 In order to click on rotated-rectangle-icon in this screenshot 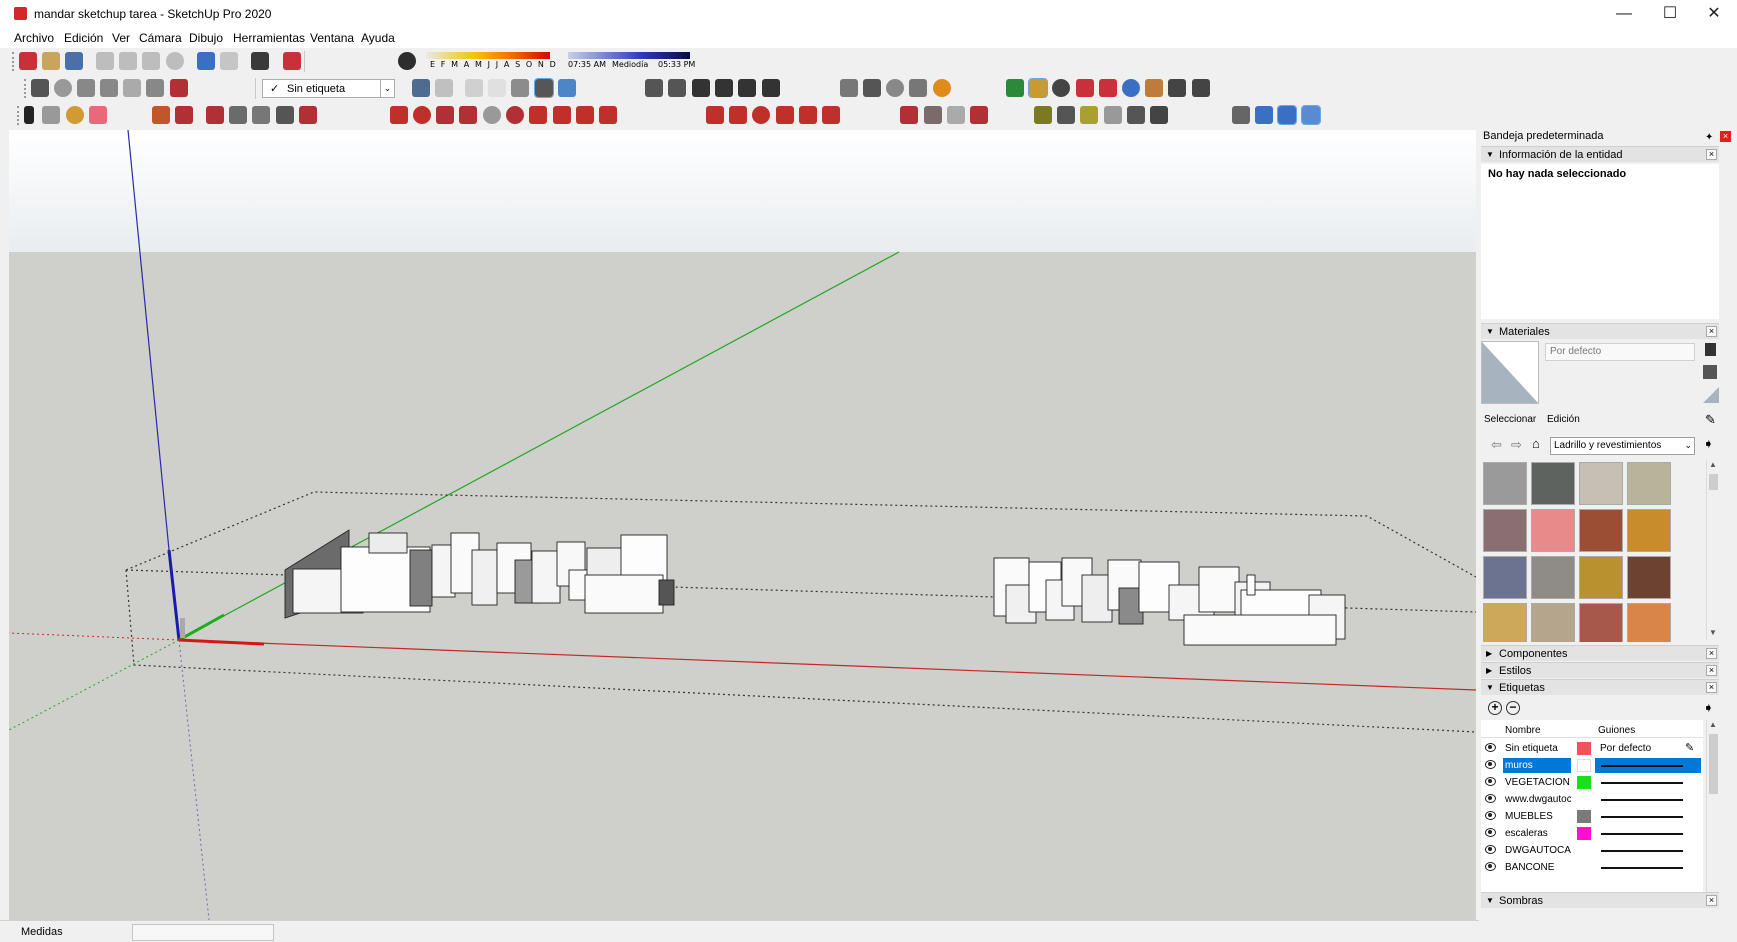, I will do `click(468, 115)`.